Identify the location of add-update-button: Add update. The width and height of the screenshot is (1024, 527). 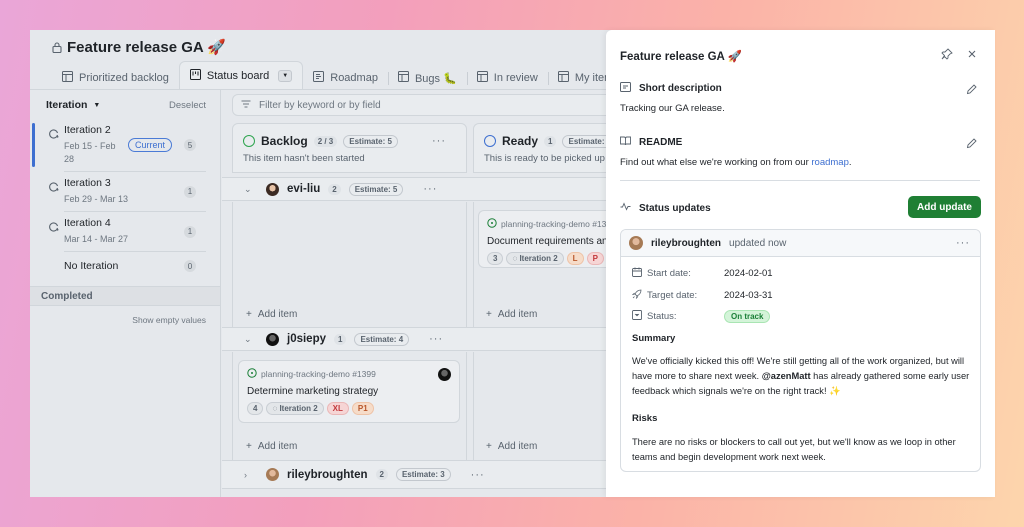
(944, 207).